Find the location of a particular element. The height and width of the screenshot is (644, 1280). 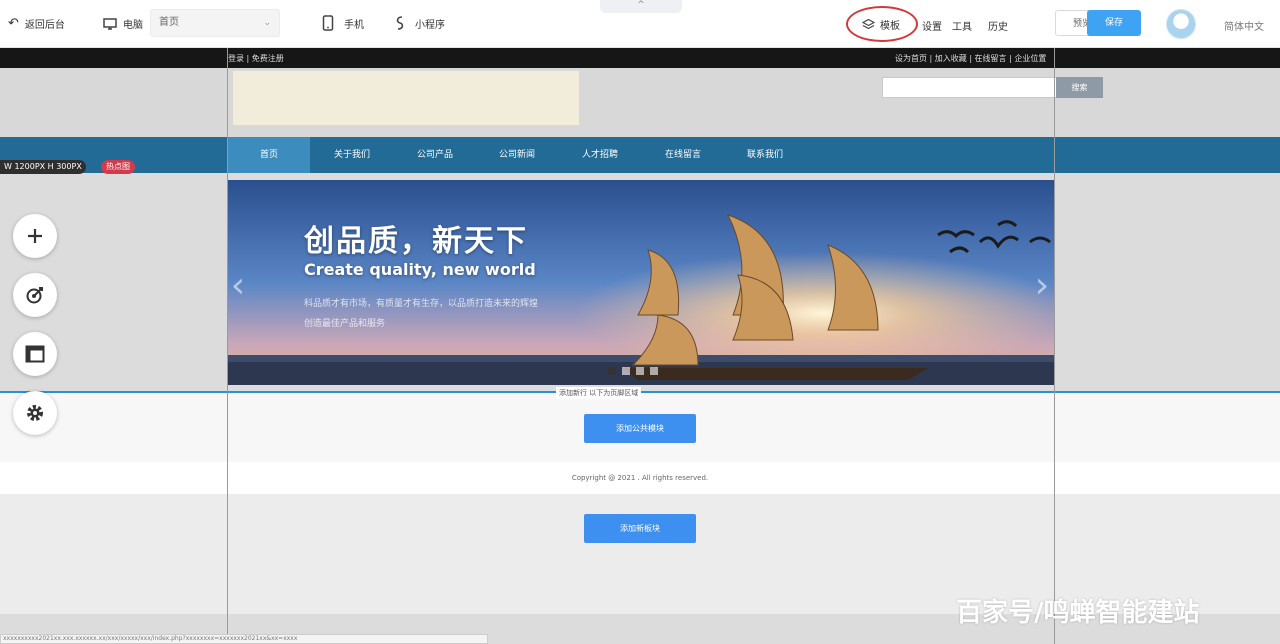

miniapp-label: 小程序 is located at coordinates (430, 25).